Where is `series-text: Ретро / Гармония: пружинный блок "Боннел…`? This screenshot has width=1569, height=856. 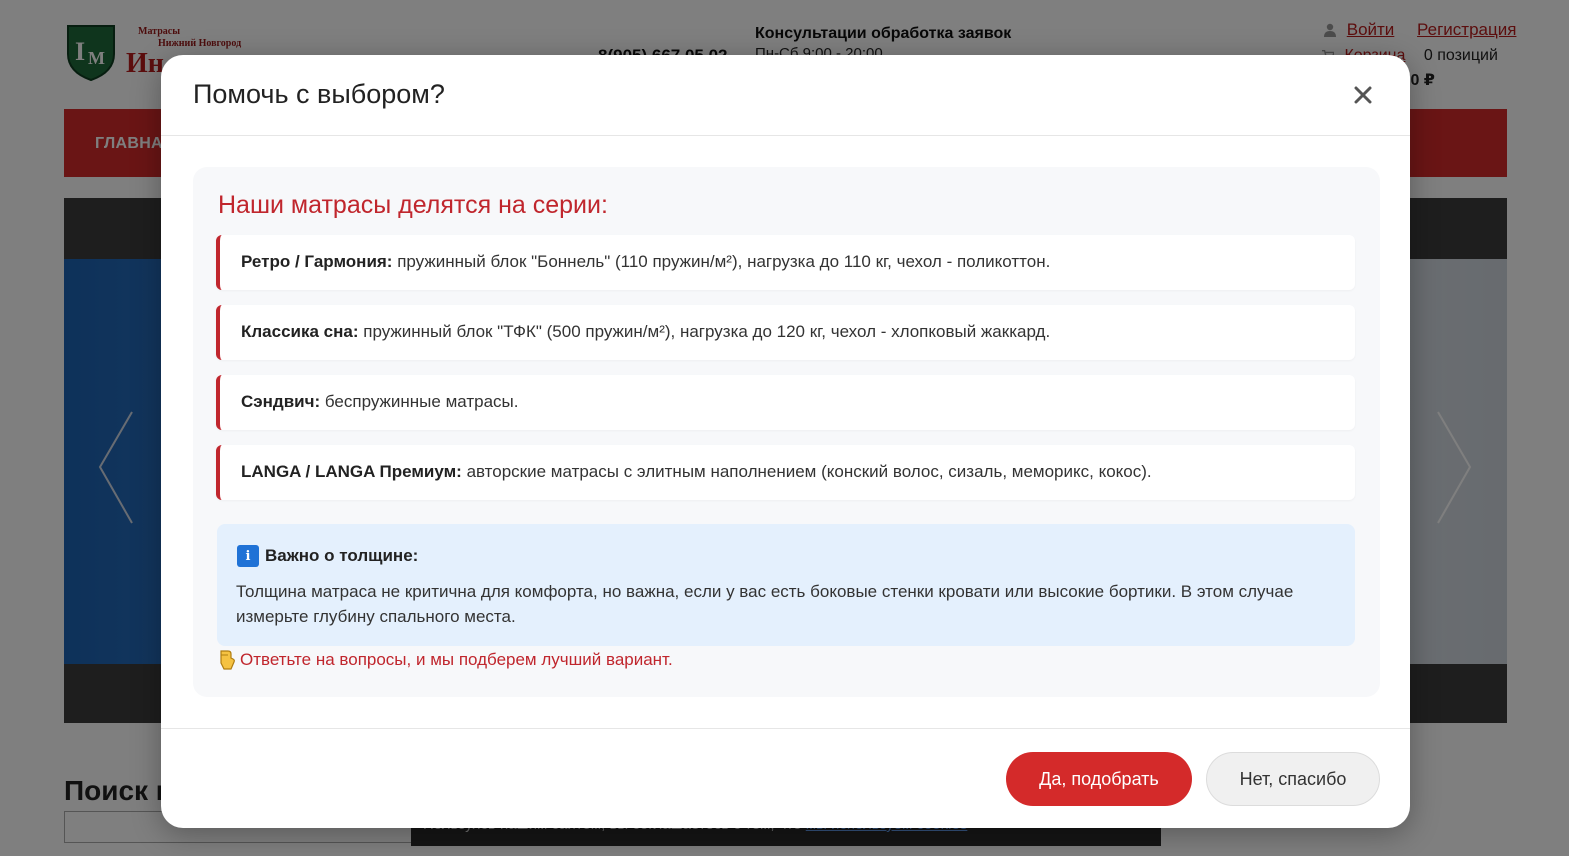
series-text: Ретро / Гармония: пружинный блок "Боннел… is located at coordinates (645, 262).